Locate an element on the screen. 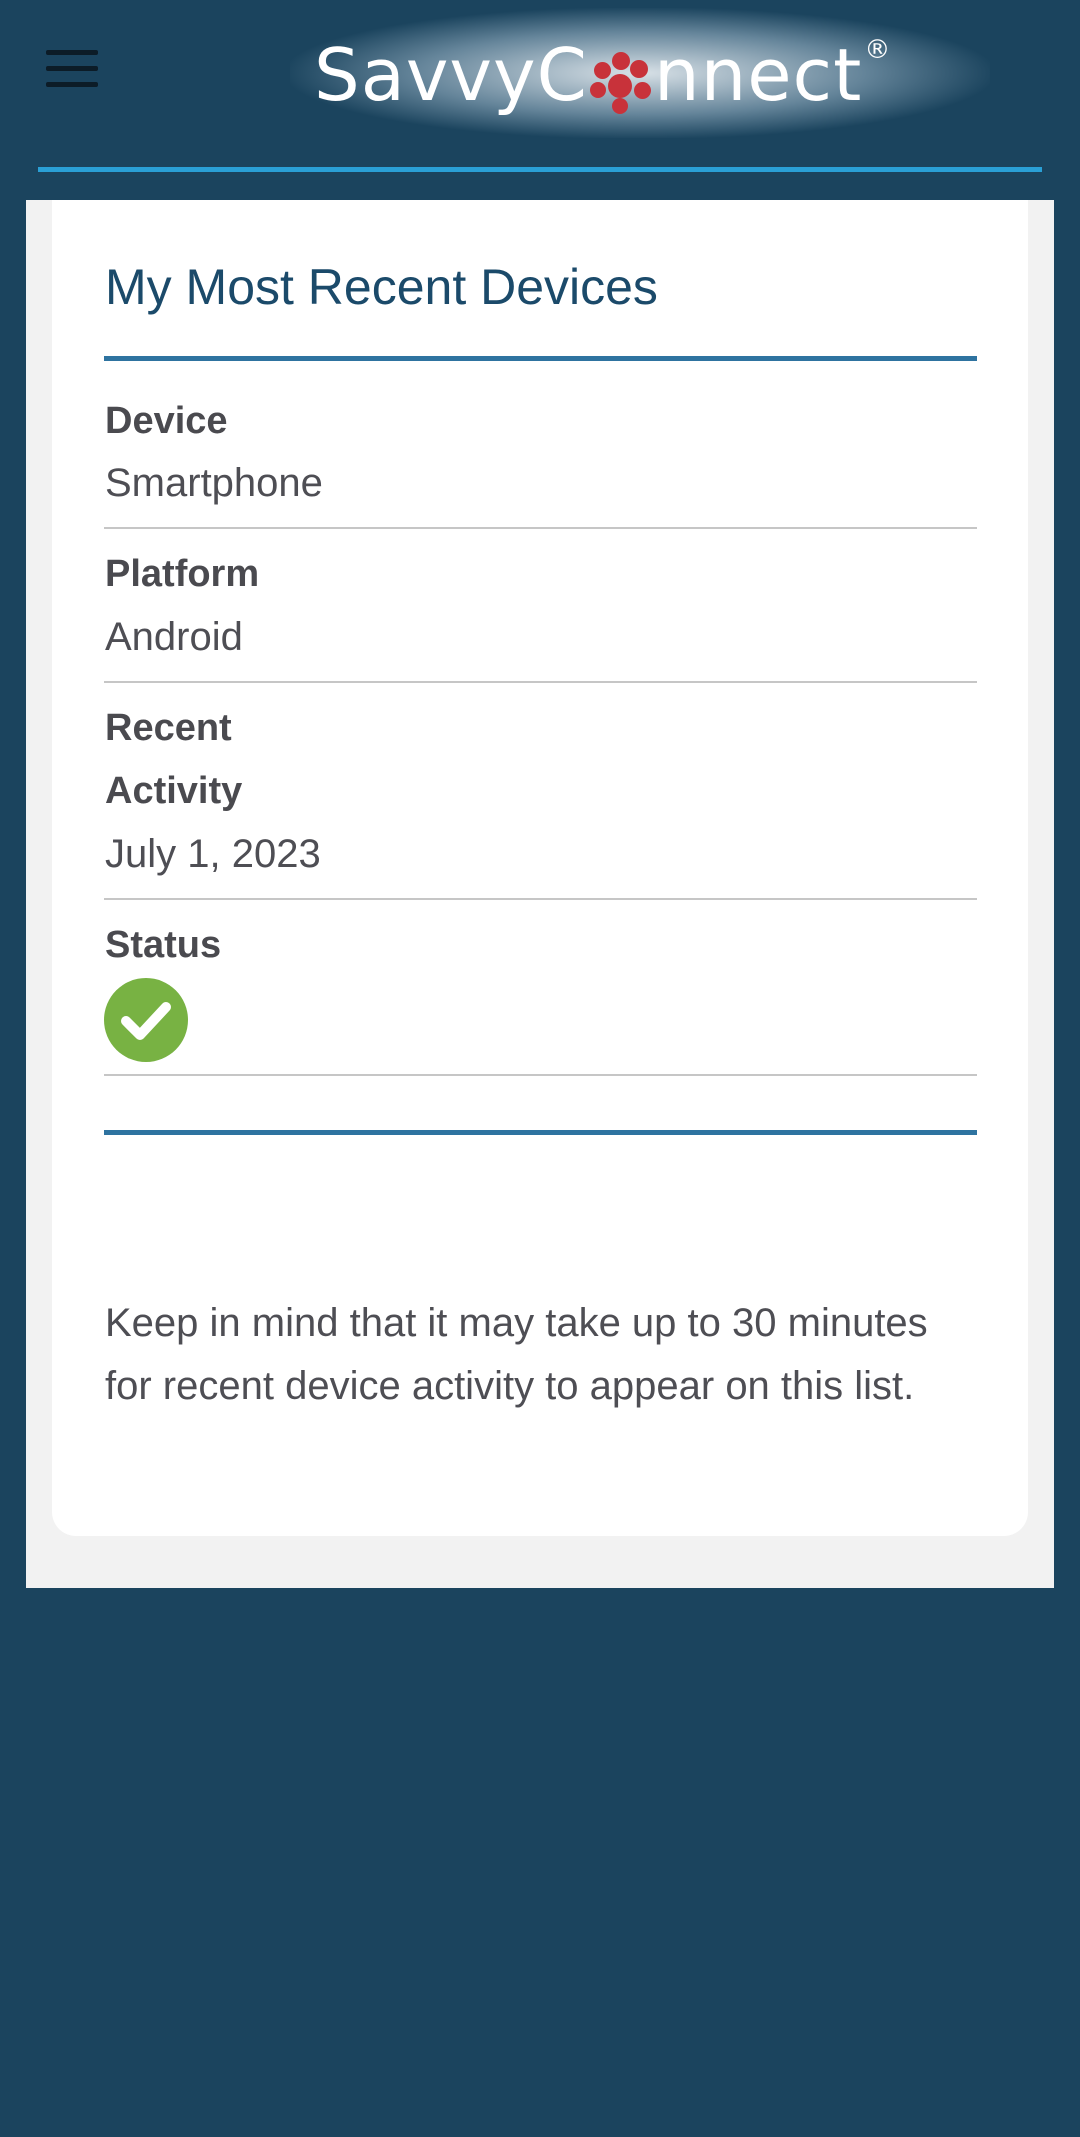 Image resolution: width=1080 pixels, height=2137 pixels. recent-activity-label-line2: Activity is located at coordinates (174, 791).